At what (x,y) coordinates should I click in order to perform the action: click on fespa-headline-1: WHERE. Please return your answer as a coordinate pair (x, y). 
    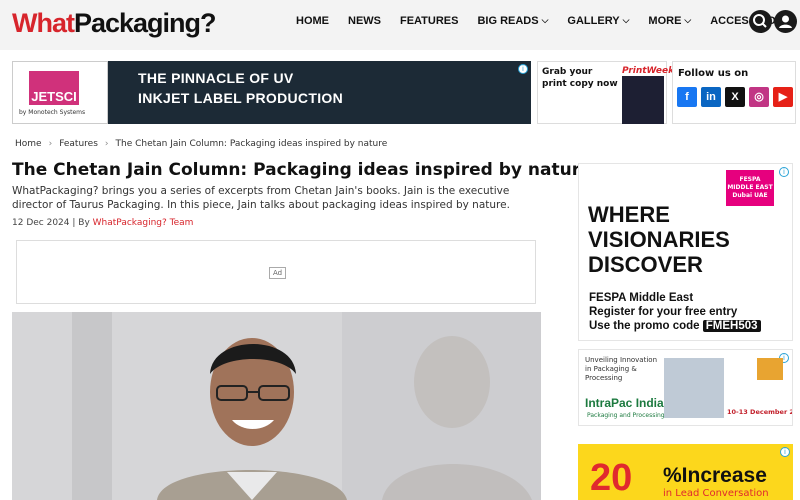
    Looking at the image, I should click on (629, 214).